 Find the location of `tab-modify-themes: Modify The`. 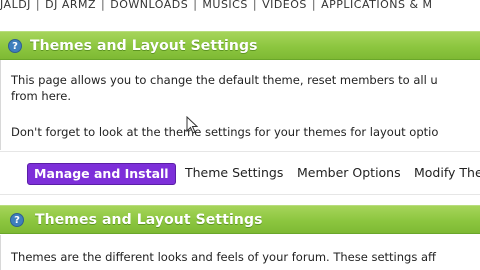

tab-modify-themes: Modify The is located at coordinates (447, 173).